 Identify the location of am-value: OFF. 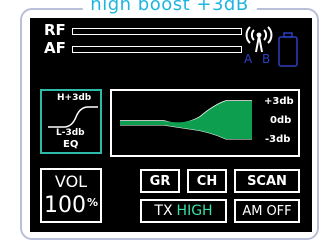
(279, 211).